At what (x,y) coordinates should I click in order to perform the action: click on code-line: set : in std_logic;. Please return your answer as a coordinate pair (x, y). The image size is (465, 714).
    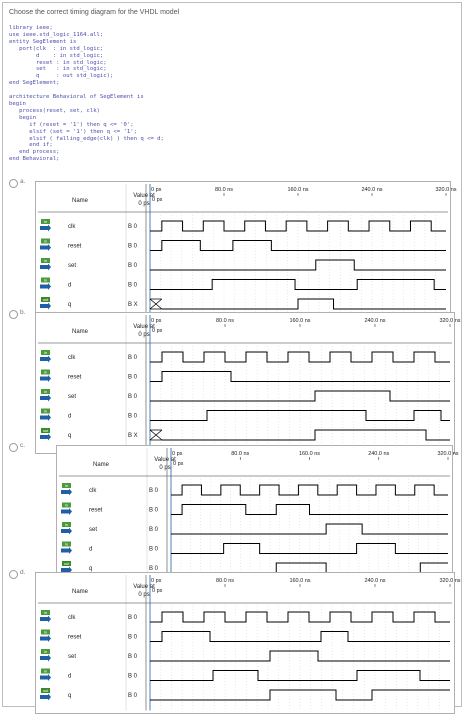
    Looking at the image, I should click on (58, 69).